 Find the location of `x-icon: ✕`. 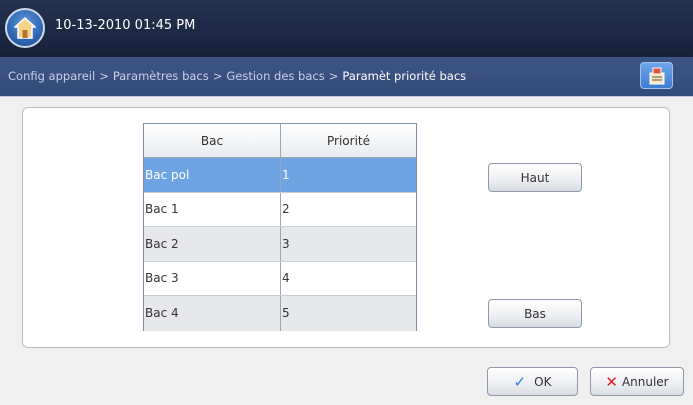

x-icon: ✕ is located at coordinates (611, 381).